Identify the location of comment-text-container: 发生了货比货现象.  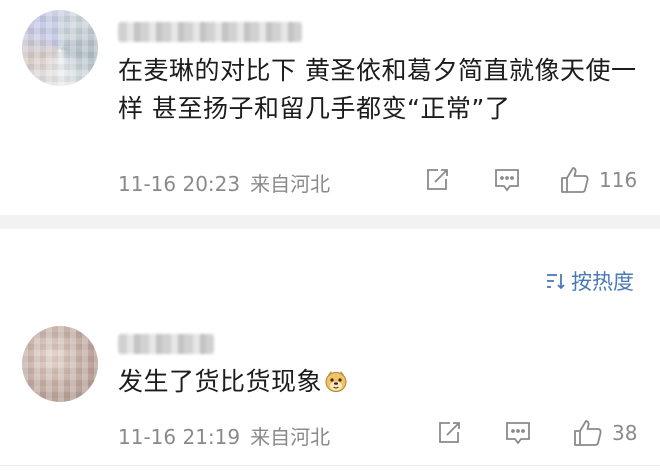
(378, 382).